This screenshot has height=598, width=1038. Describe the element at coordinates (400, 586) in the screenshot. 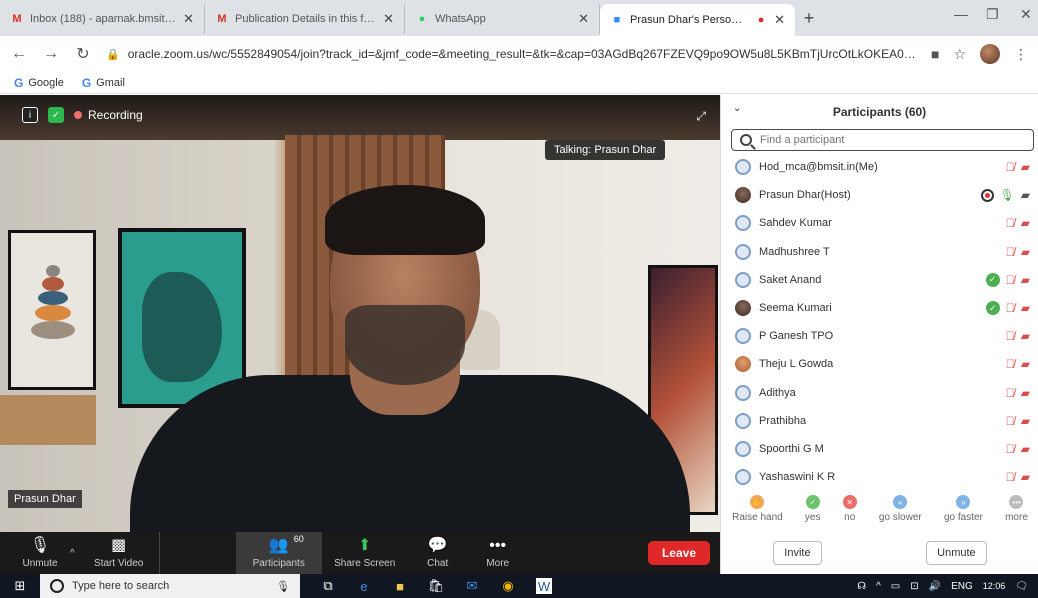

I see `file-explorer-icon: ■` at that location.